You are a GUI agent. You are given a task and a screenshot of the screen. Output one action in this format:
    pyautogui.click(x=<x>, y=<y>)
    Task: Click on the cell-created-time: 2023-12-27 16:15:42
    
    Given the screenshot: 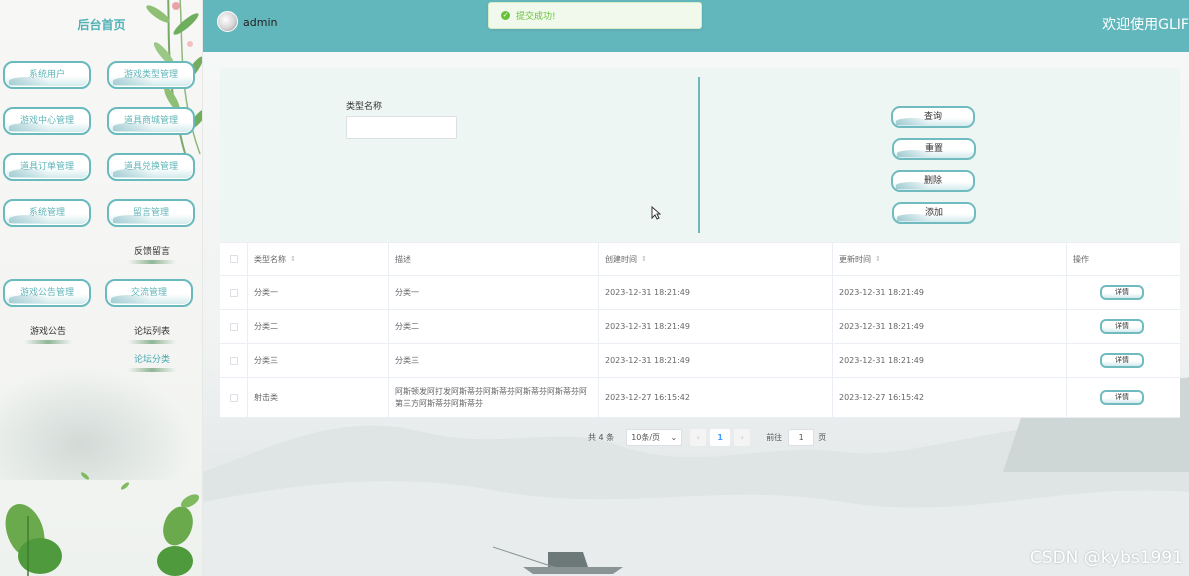 What is the action you would take?
    pyautogui.click(x=716, y=397)
    